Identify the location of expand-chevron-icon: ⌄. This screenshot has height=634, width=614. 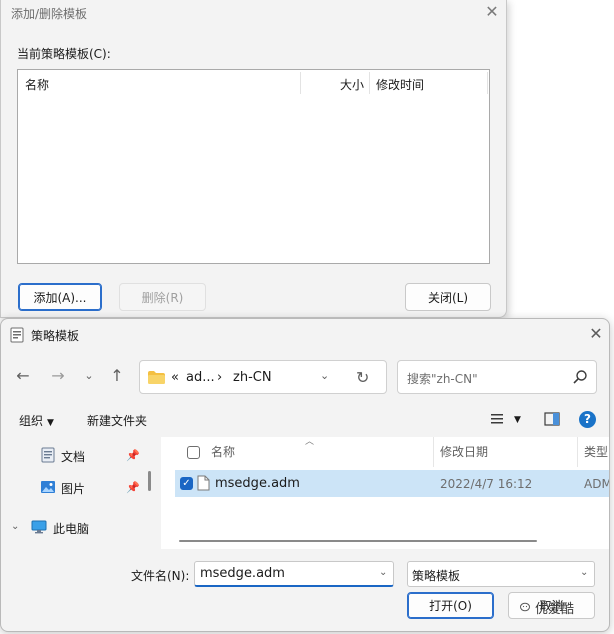
(15, 526).